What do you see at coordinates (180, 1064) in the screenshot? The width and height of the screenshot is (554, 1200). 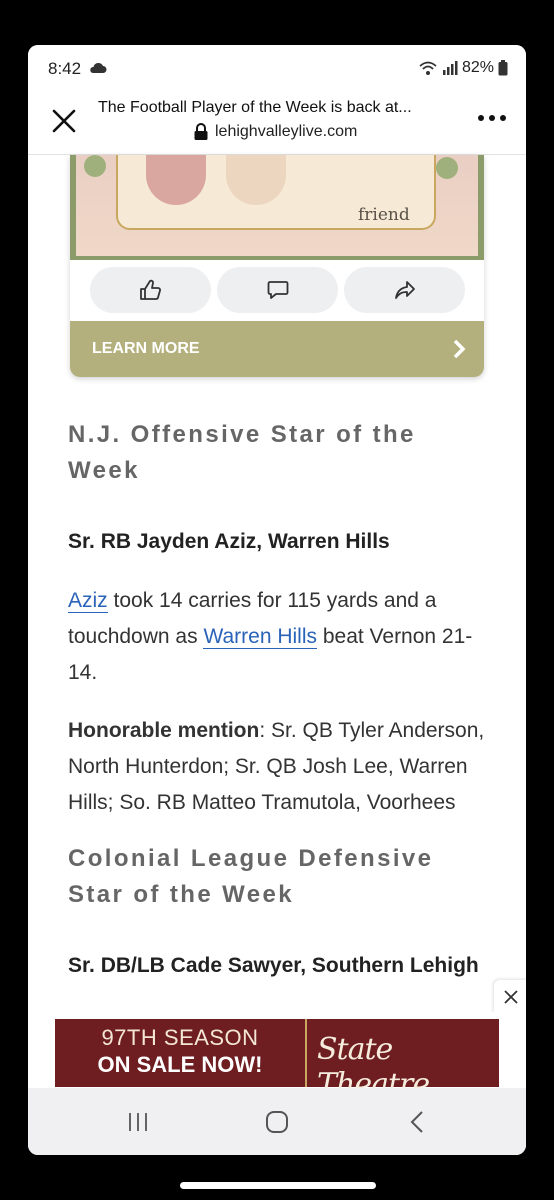 I see `banner-line2: ON SALE NOW!` at bounding box center [180, 1064].